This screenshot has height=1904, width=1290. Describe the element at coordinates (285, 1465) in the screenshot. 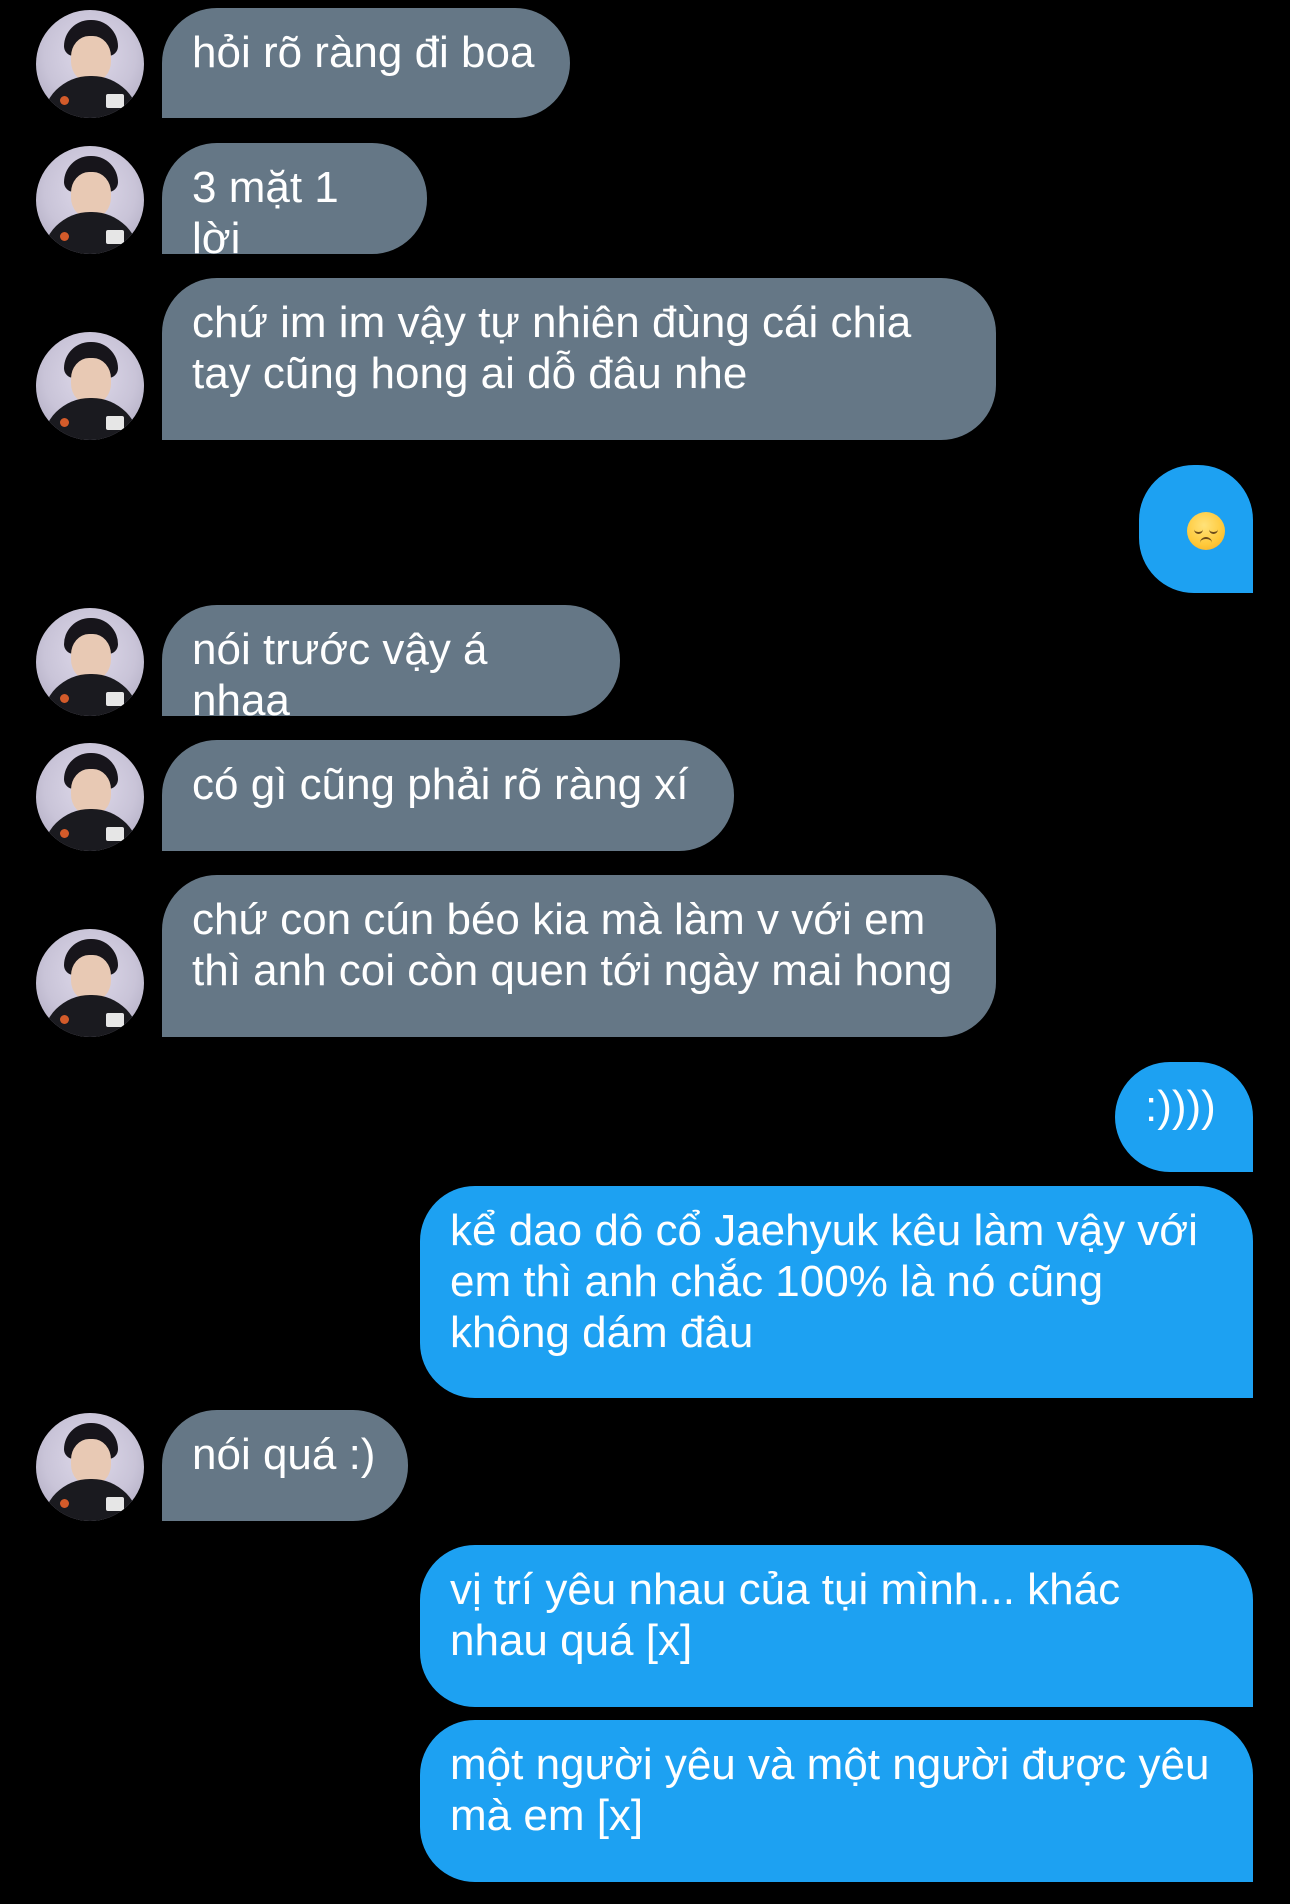

I see `message-bubble-incoming: nói quá :)` at that location.